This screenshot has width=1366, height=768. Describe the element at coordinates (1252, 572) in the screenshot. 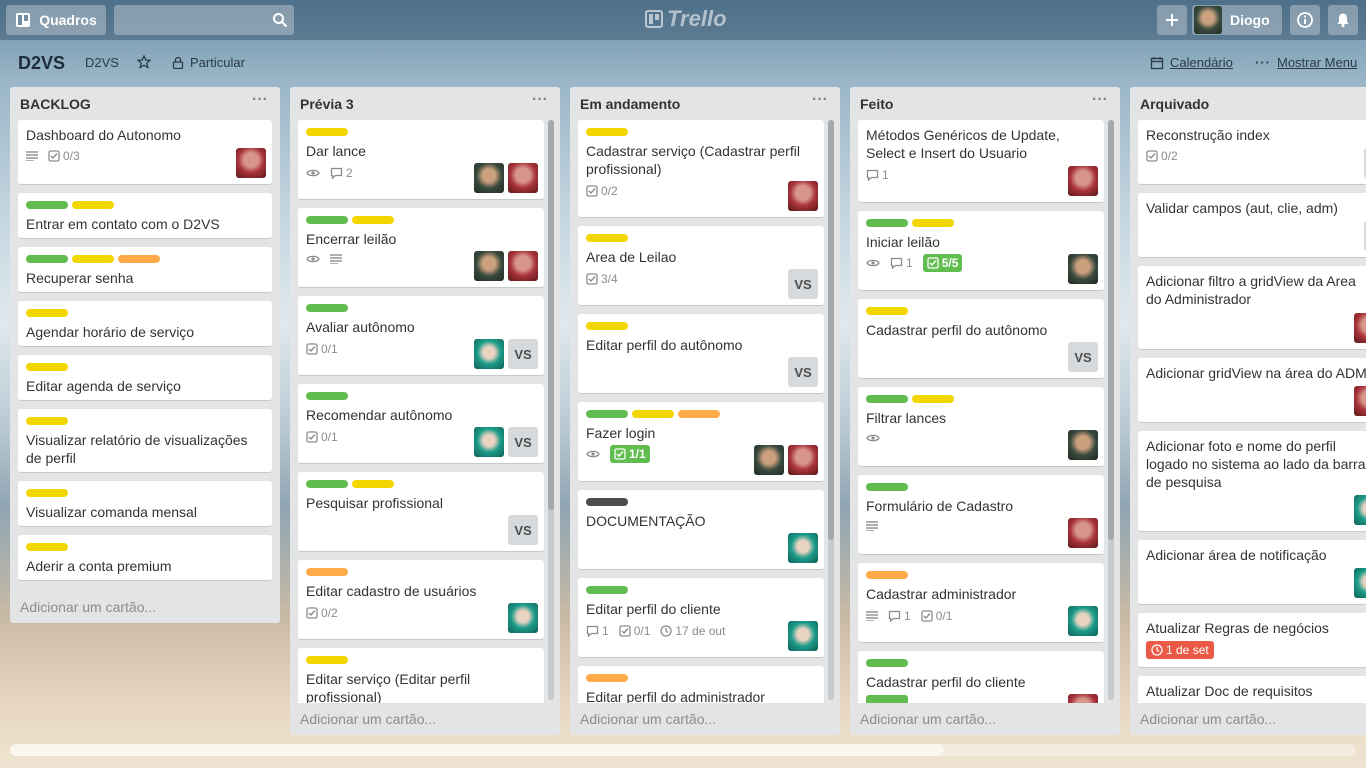

I see `card: Adicionar área de notificação` at that location.